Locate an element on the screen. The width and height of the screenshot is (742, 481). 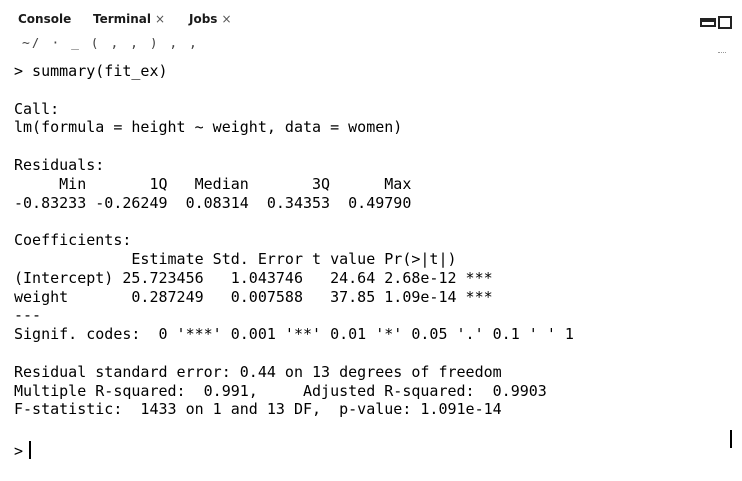
console-line: Coefficients: is located at coordinates (73, 240).